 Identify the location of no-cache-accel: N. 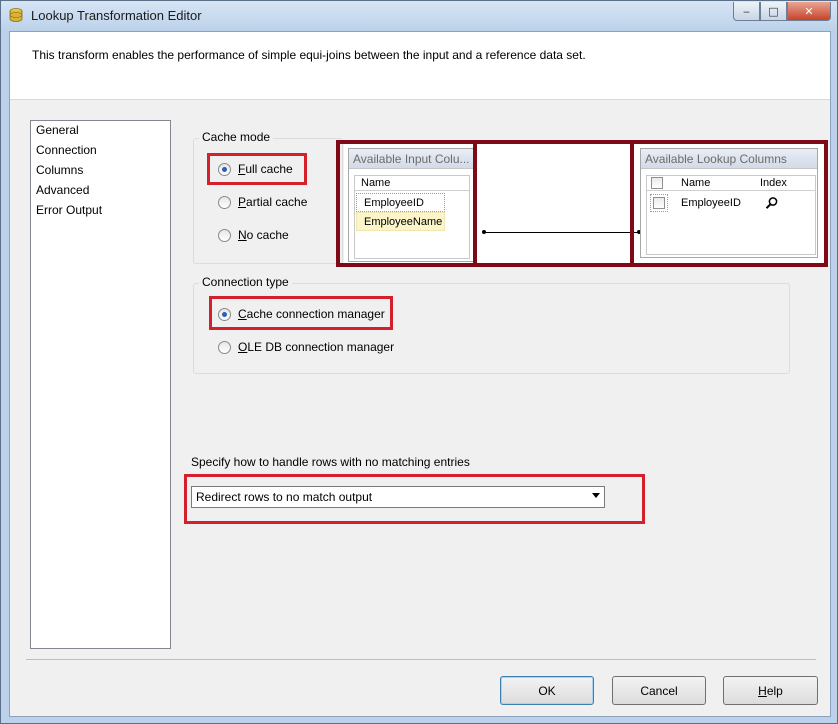
(242, 235).